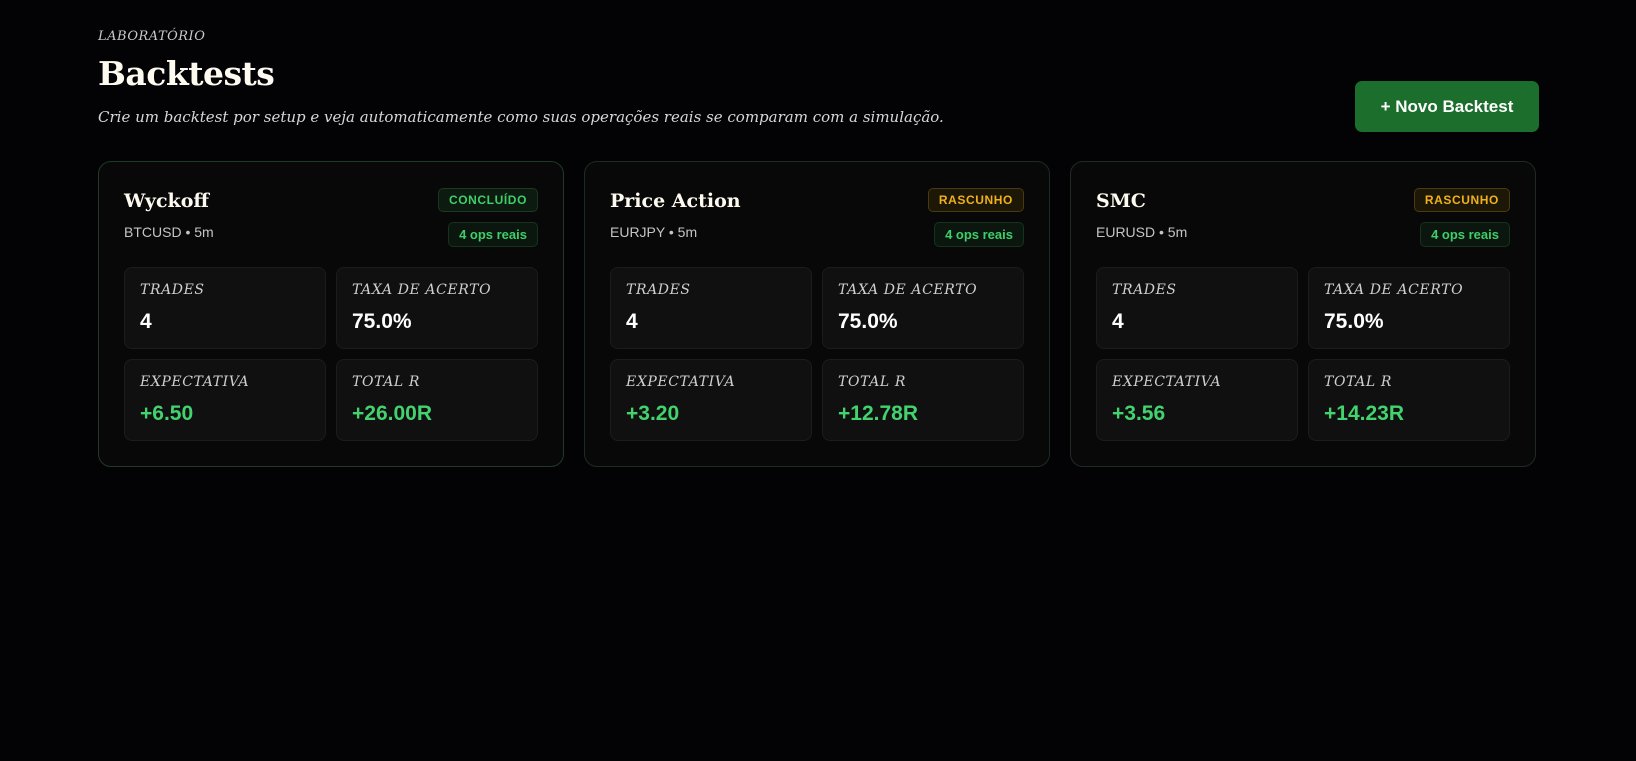 This screenshot has height=761, width=1636. I want to click on metric-total-r: TOTAL R +12.78R, so click(923, 400).